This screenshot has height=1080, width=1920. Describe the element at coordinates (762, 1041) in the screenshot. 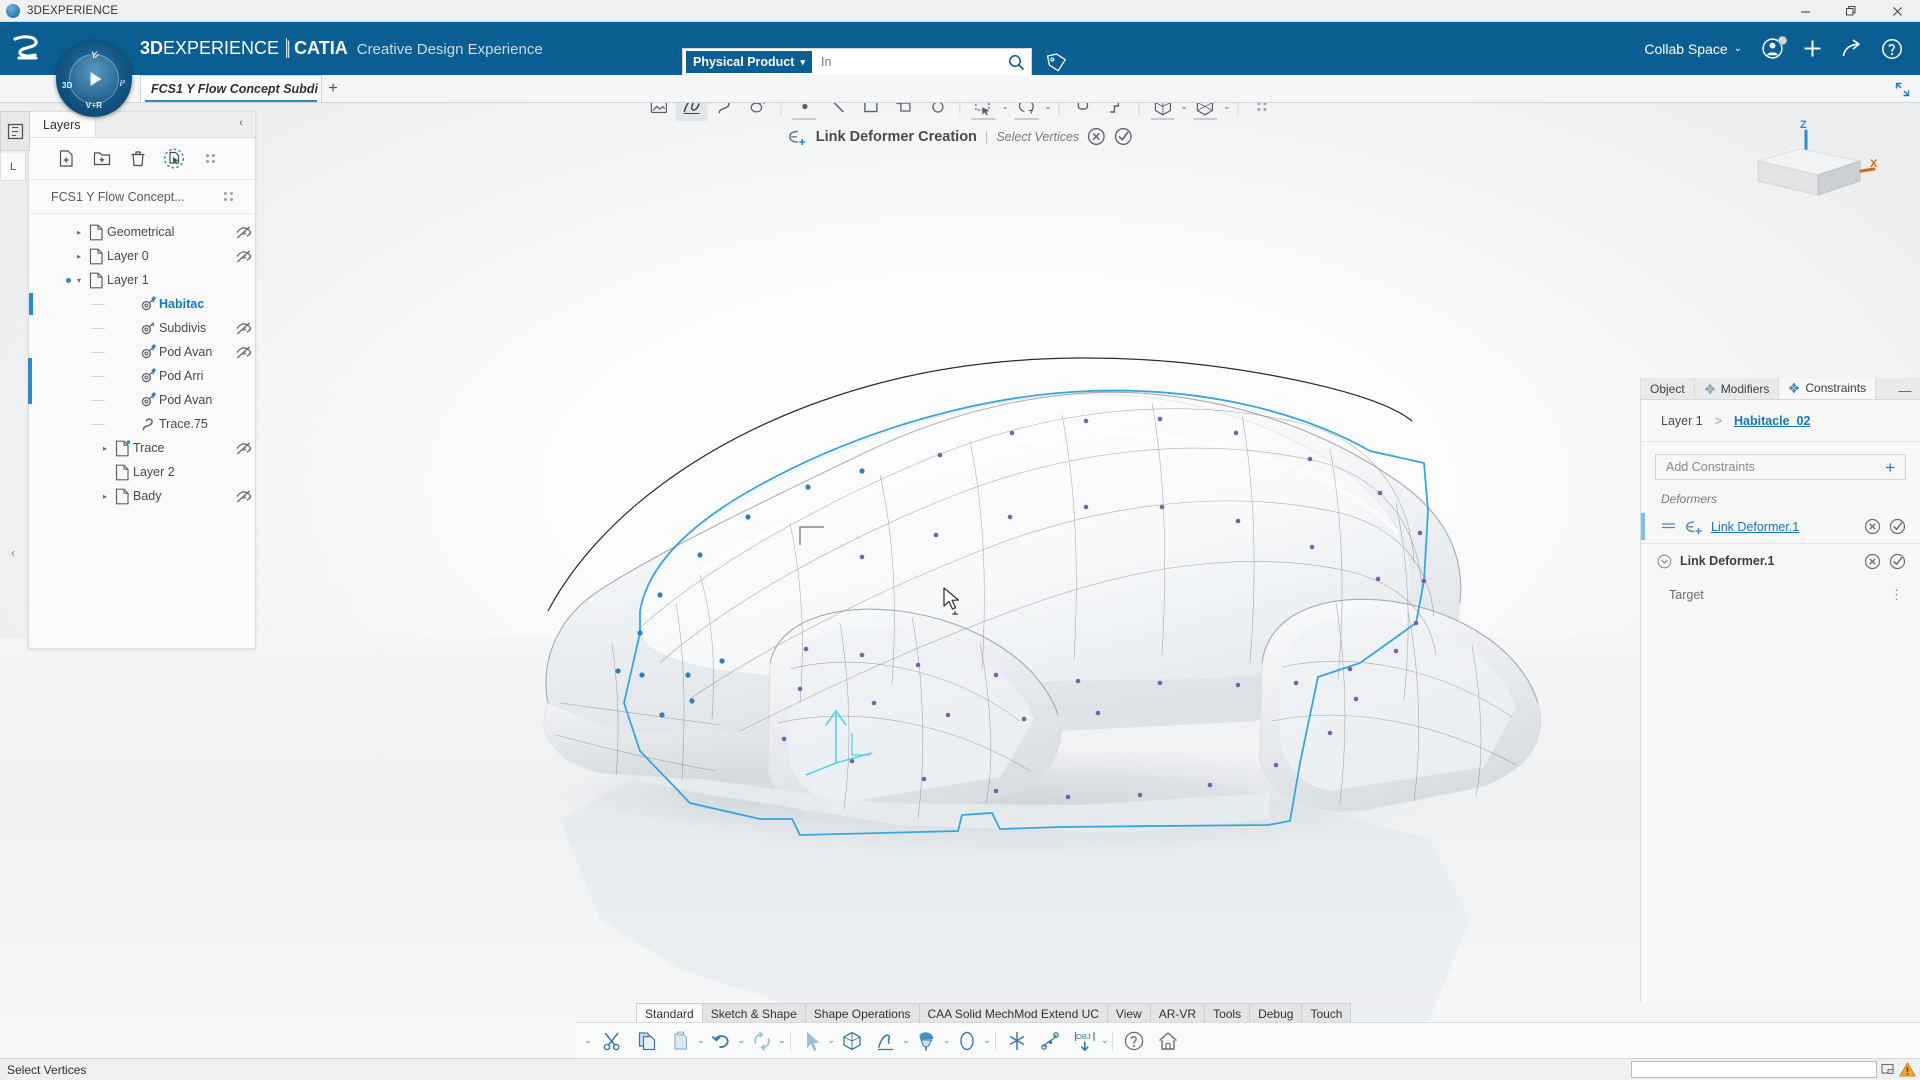

I see `redo-refresh-icon` at that location.